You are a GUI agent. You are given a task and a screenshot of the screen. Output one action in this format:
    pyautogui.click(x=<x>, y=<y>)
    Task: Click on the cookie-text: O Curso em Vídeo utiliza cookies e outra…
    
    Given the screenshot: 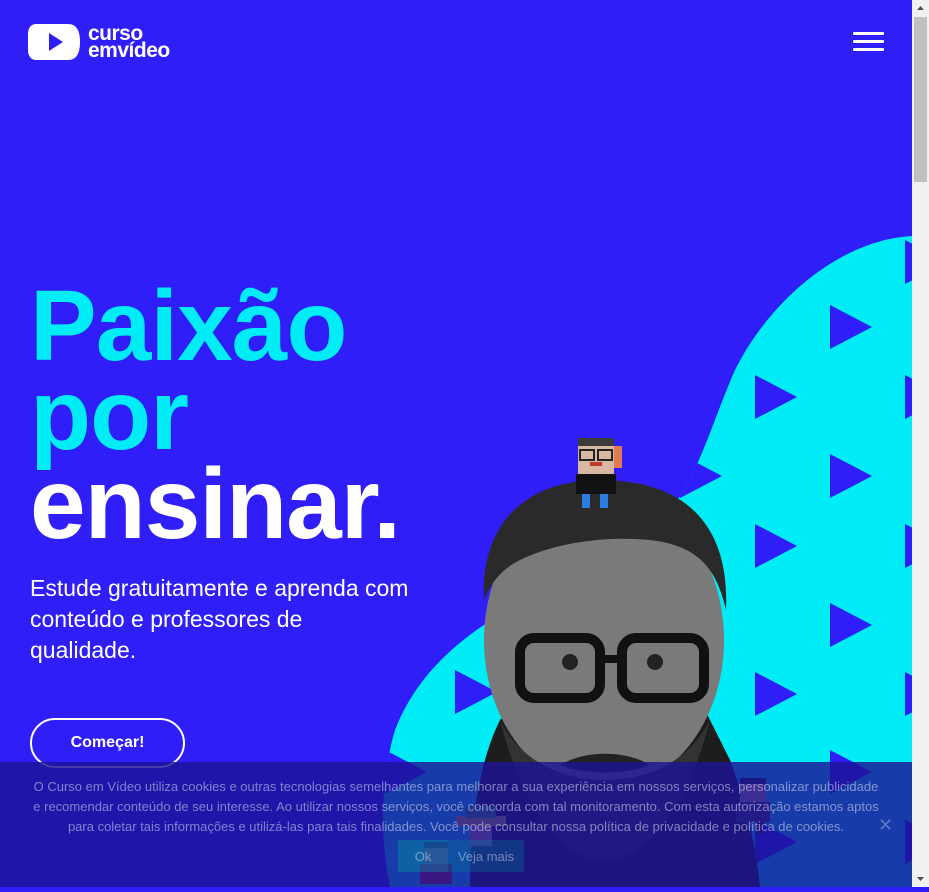 What is the action you would take?
    pyautogui.click(x=456, y=806)
    